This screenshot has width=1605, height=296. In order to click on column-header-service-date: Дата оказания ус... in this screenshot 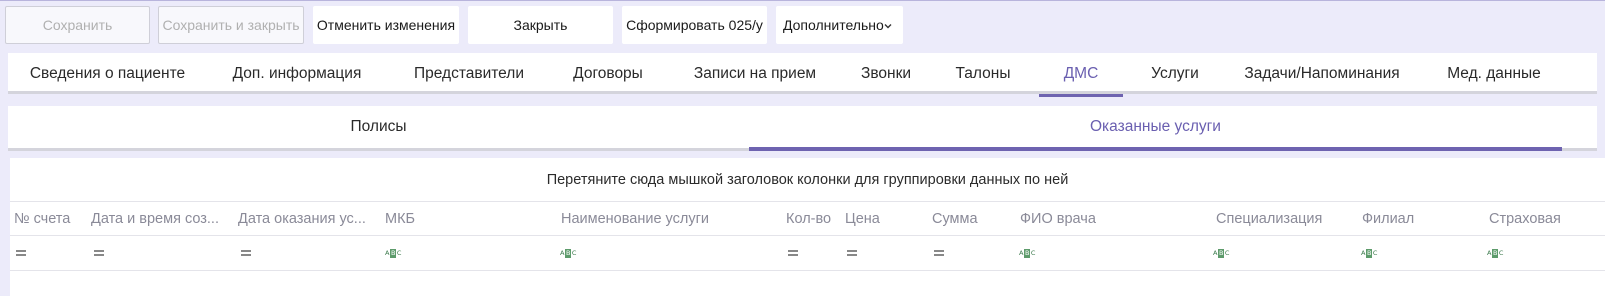, I will do `click(308, 219)`.